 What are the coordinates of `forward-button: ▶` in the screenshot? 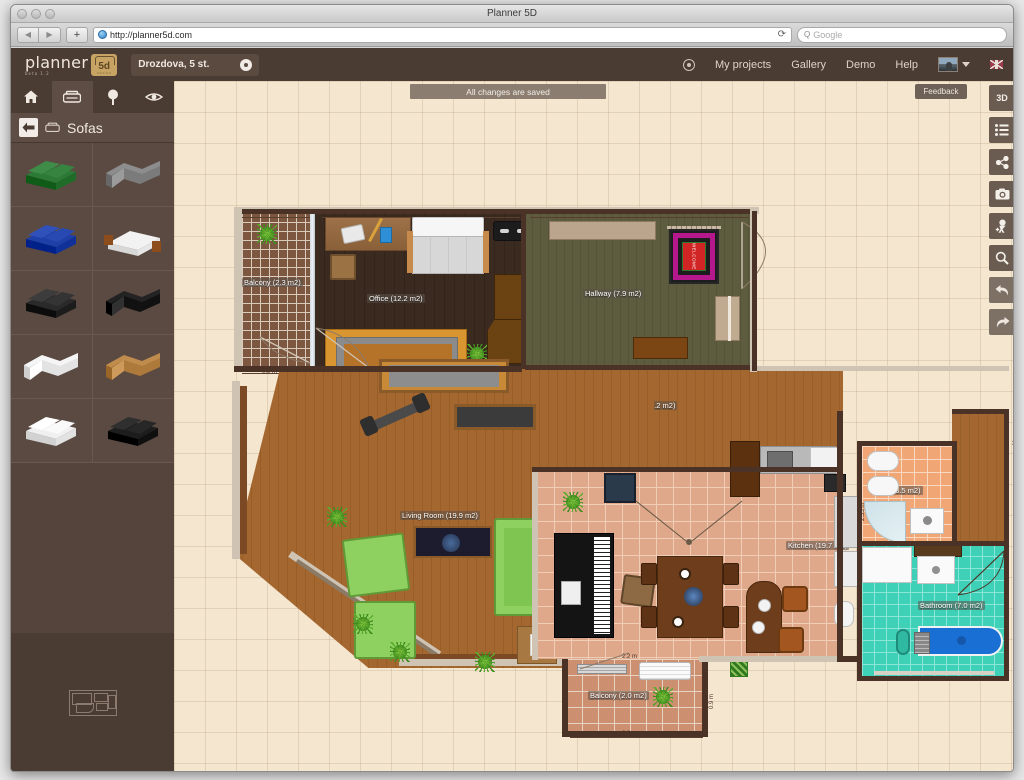 It's located at (50, 34).